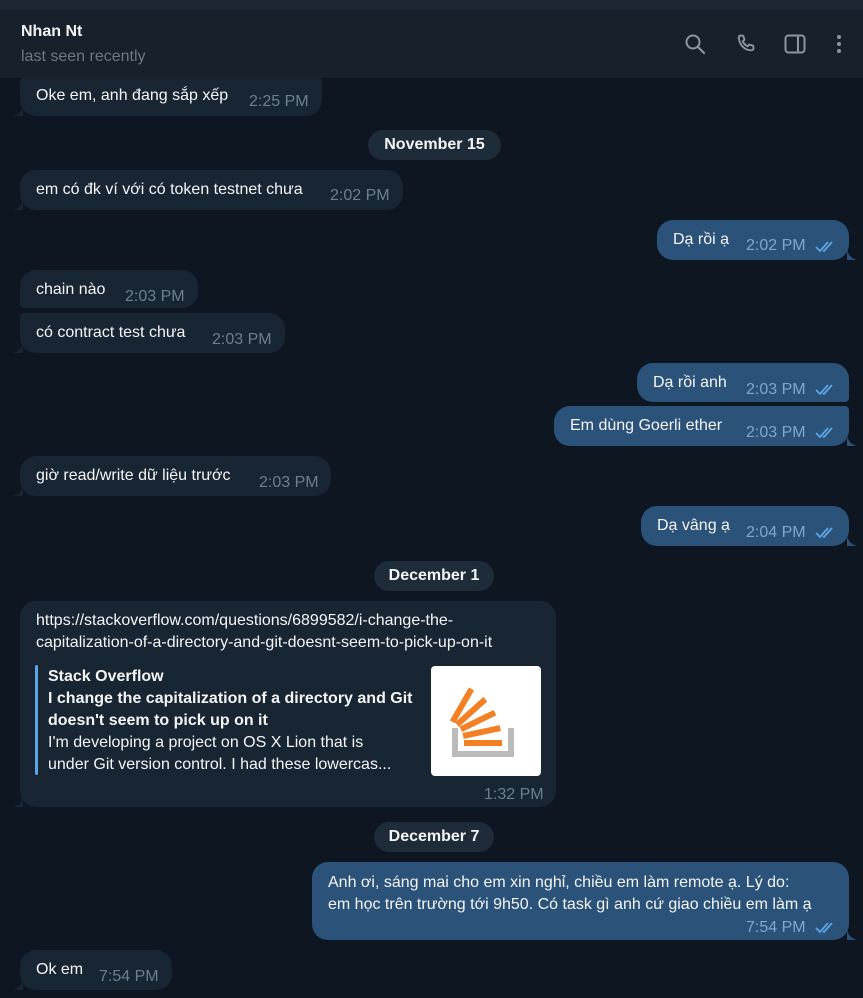  What do you see at coordinates (60, 969) in the screenshot?
I see `message-text: Ok em` at bounding box center [60, 969].